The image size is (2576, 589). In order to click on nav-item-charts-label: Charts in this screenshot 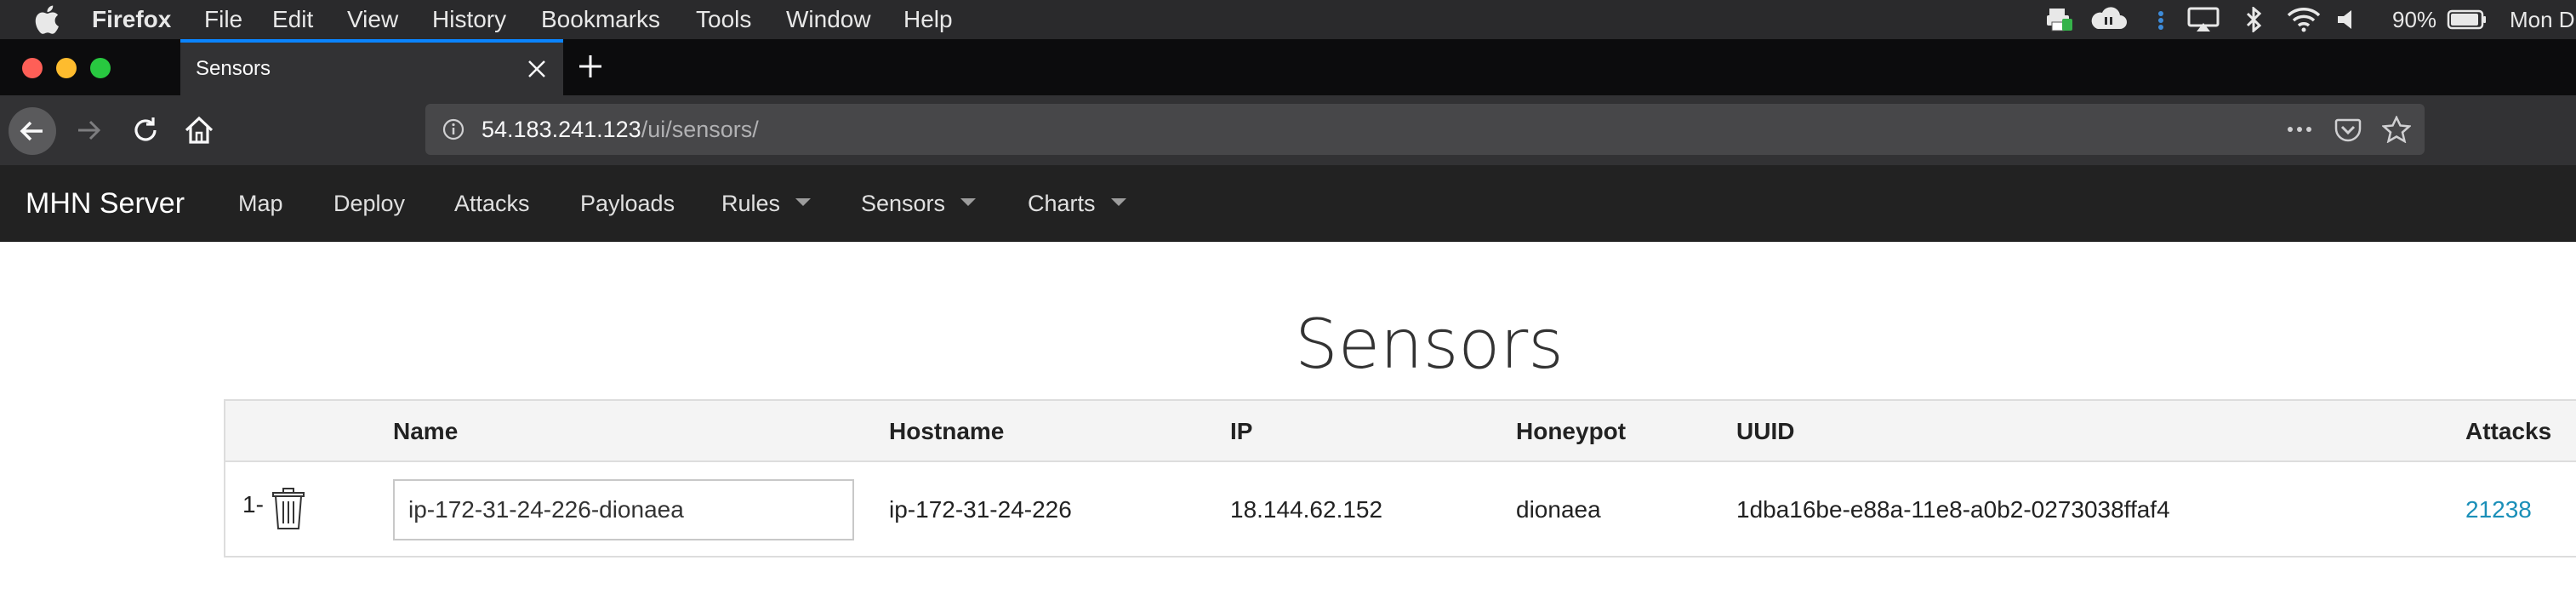, I will do `click(1062, 203)`.